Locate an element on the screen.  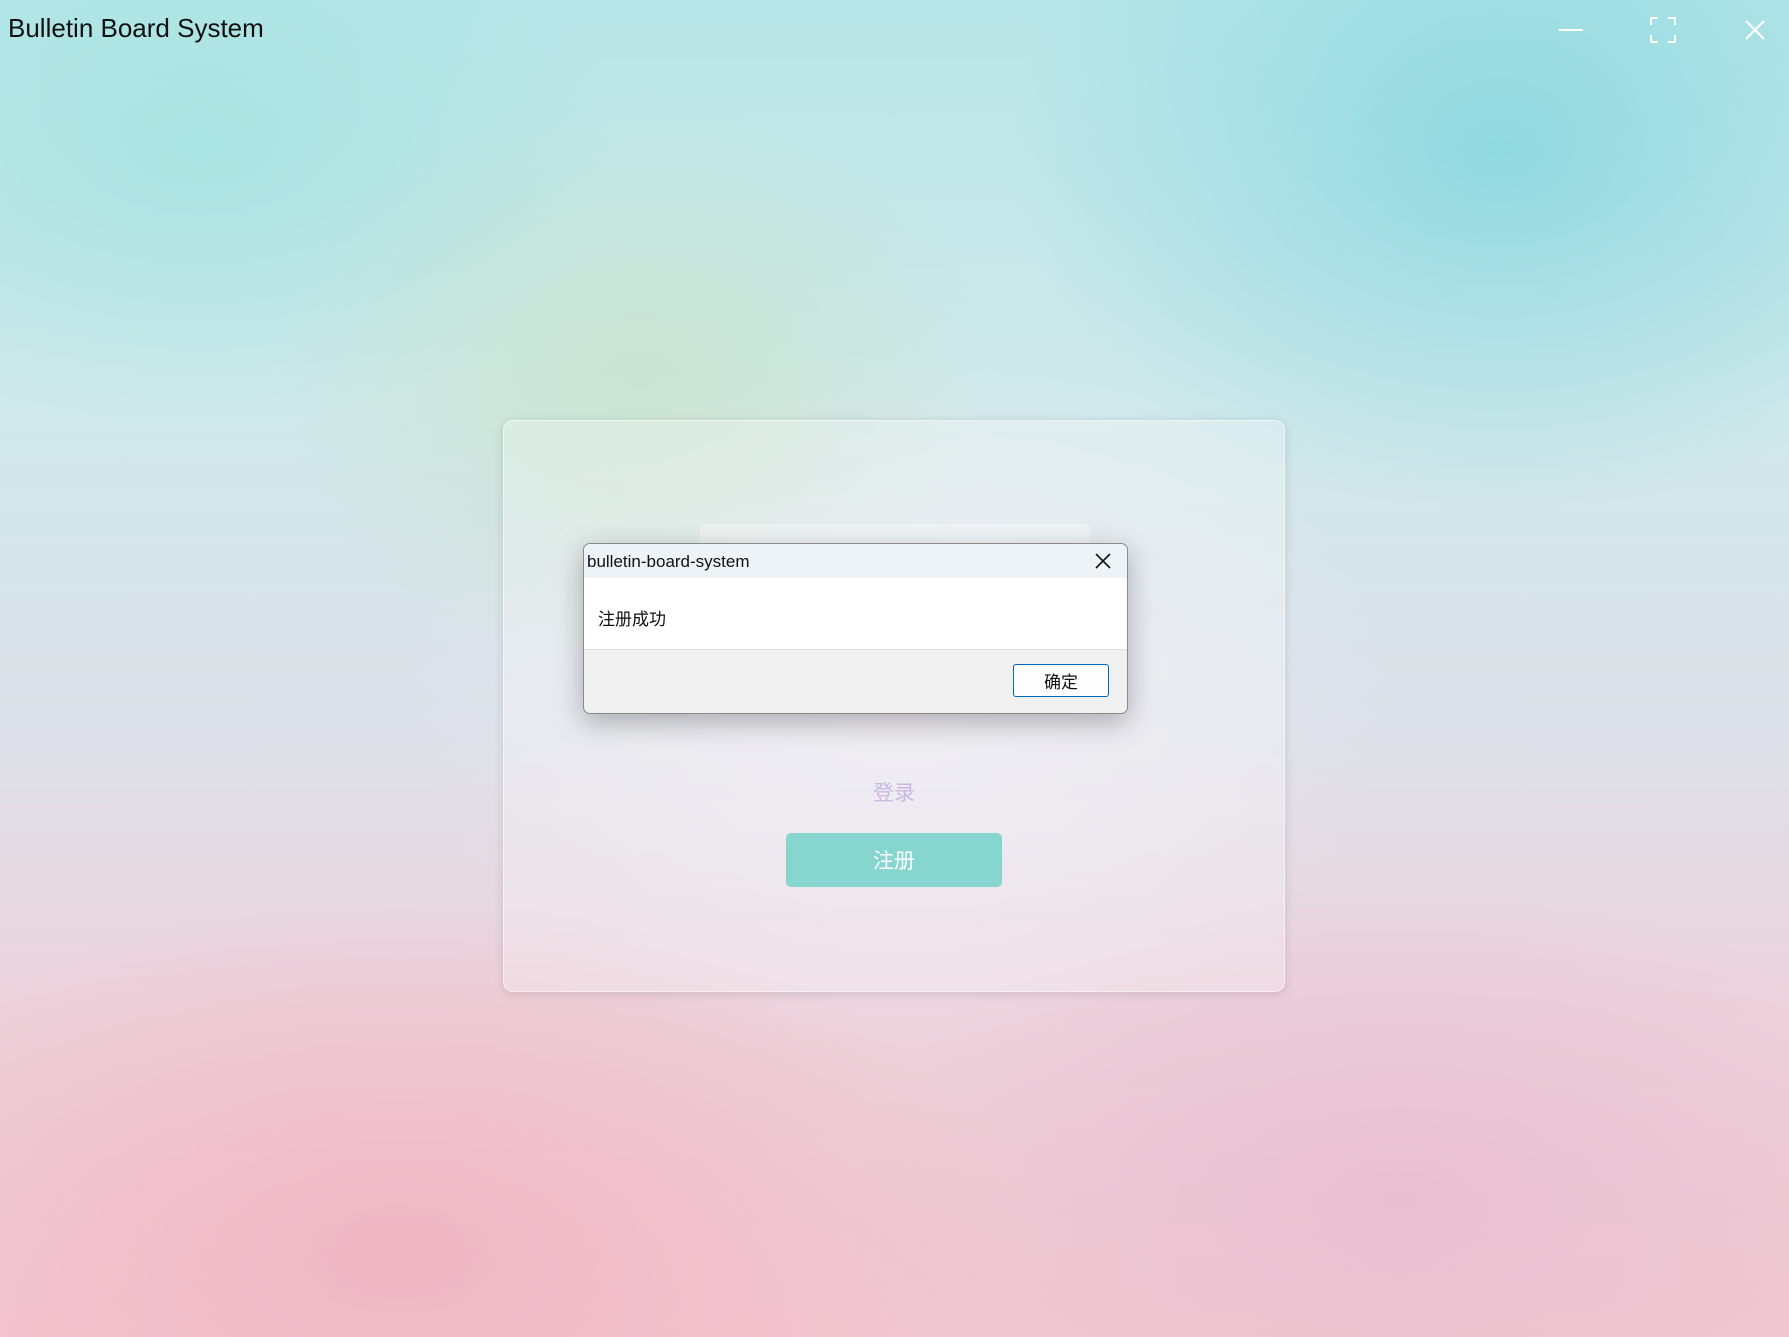
dialog-titlebar: bulletin-board-system is located at coordinates (855, 561).